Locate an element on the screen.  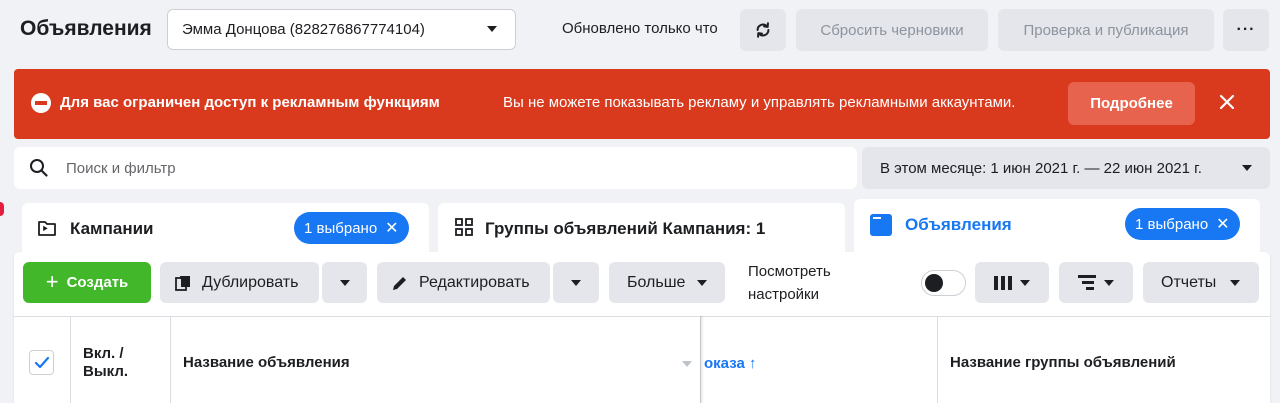
sort-up-icon: ↑ is located at coordinates (752, 363).